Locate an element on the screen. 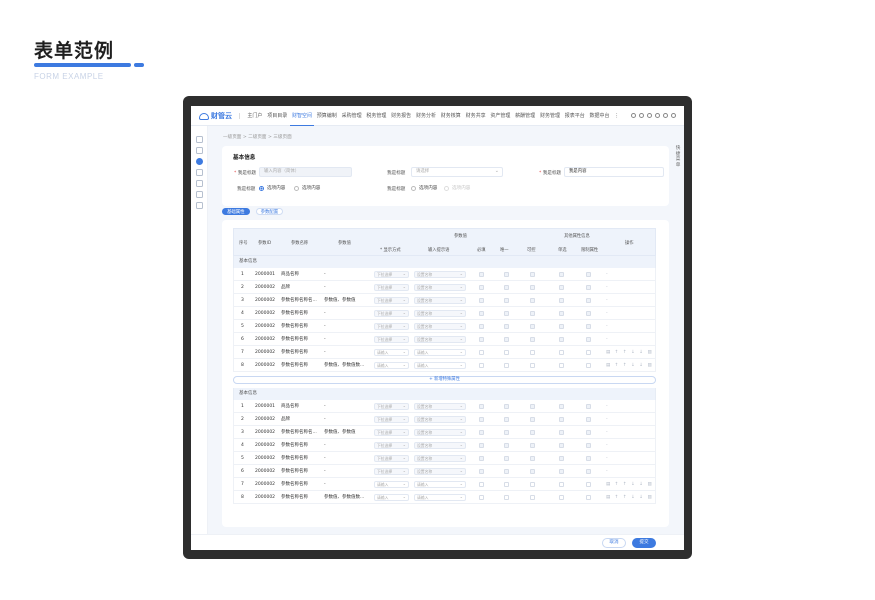 This screenshot has height=600, width=875. nav-item: 财务管理 is located at coordinates (550, 116).